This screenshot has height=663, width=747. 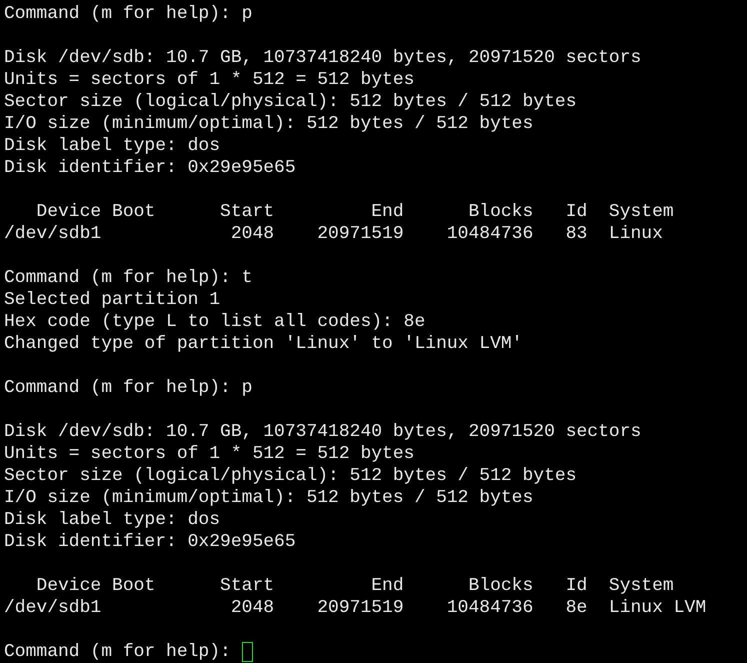 What do you see at coordinates (263, 344) in the screenshot?
I see `terminal-line: Changed type of partition 'Linux' to 'Linux LVM'` at bounding box center [263, 344].